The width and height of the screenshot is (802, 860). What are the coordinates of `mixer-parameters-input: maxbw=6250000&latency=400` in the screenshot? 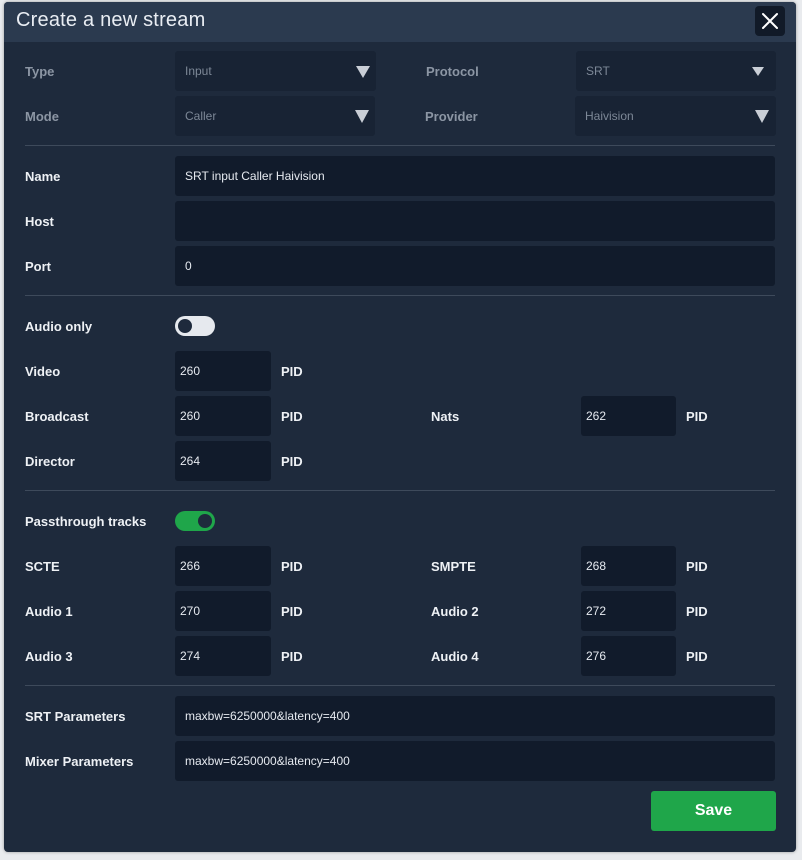 It's located at (475, 761).